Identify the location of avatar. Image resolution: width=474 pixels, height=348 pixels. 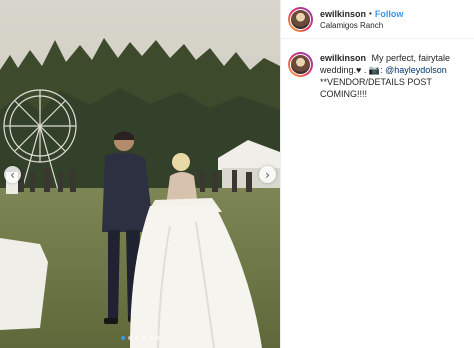
(300, 19).